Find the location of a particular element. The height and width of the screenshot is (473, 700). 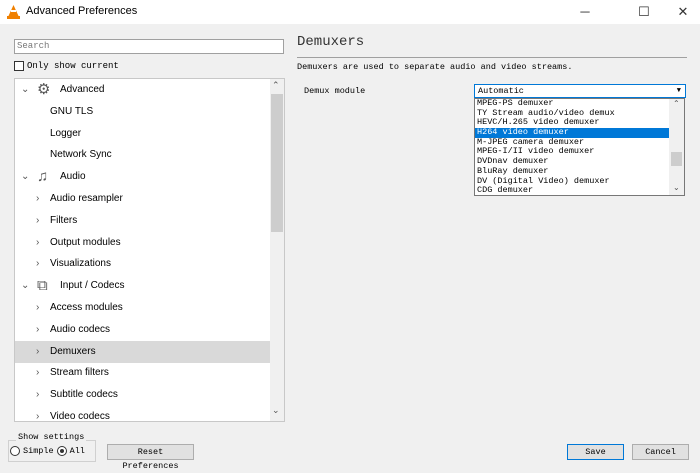

tree-item-label: Audio is located at coordinates (73, 177).